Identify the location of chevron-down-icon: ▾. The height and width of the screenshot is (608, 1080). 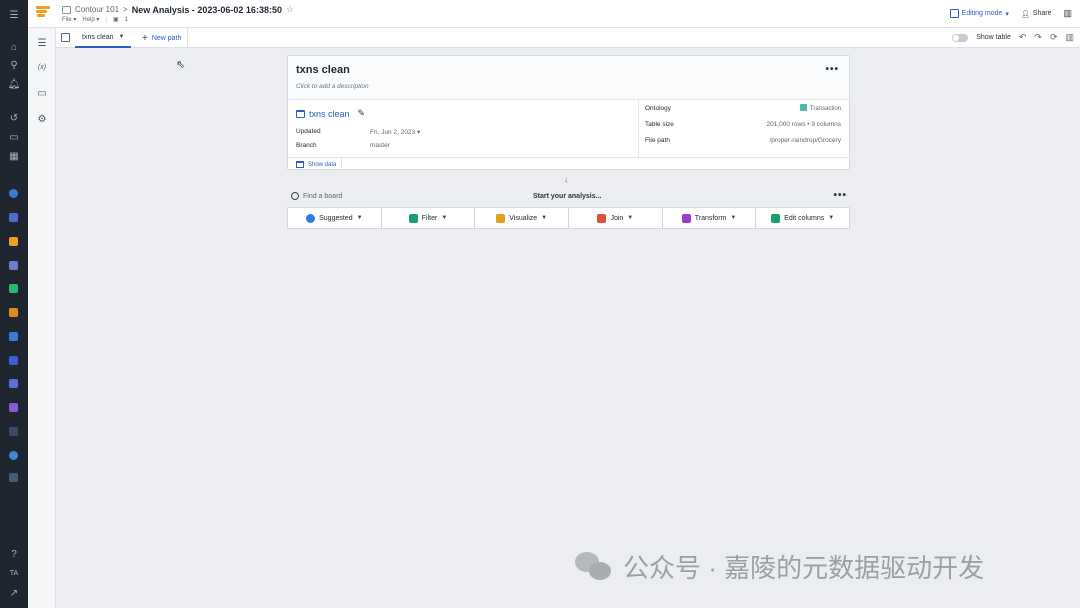
(418, 132).